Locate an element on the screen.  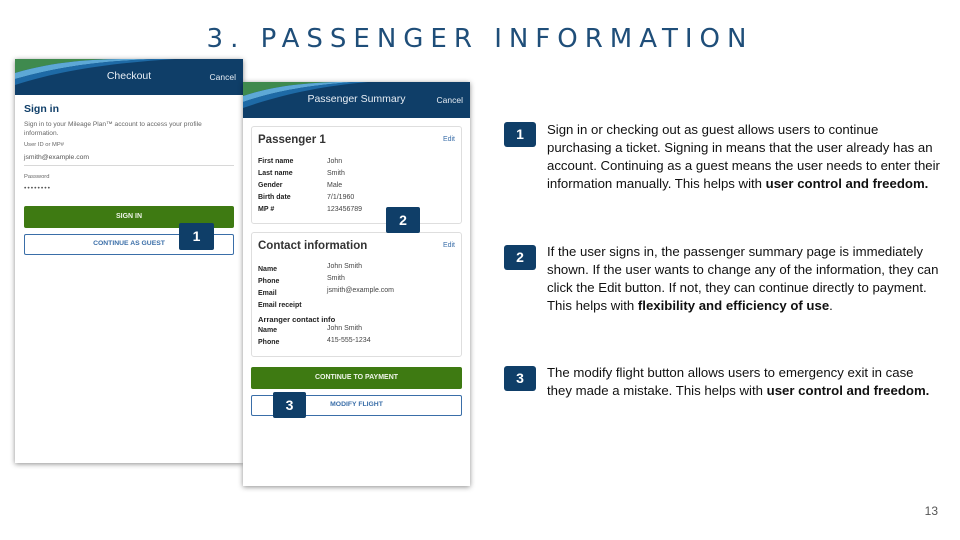
note-badge-1: 1 is located at coordinates (520, 134).